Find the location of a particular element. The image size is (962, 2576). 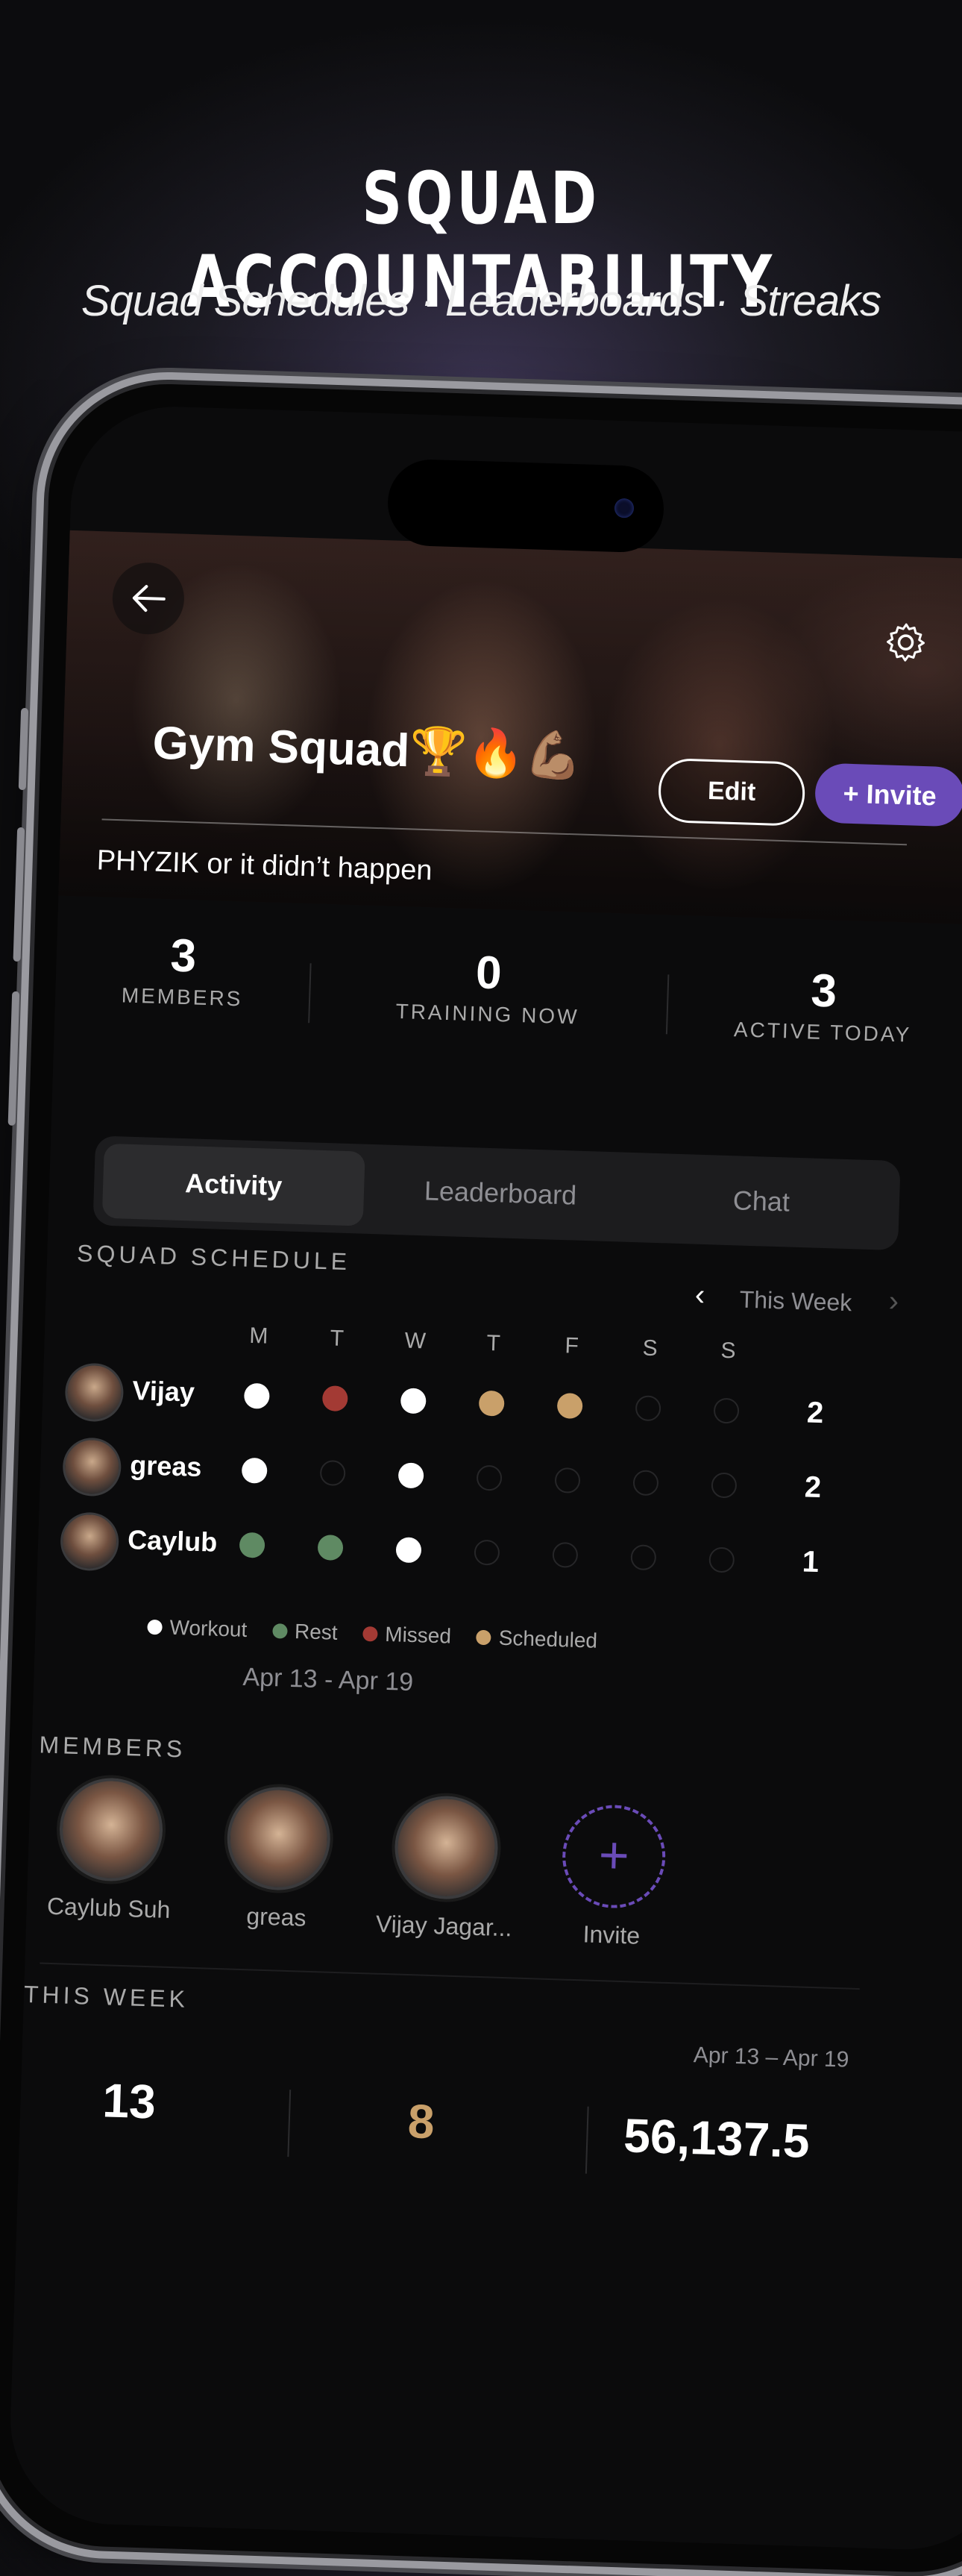

schedule-date-range: Apr 13 - Apr 19 is located at coordinates (328, 1679).